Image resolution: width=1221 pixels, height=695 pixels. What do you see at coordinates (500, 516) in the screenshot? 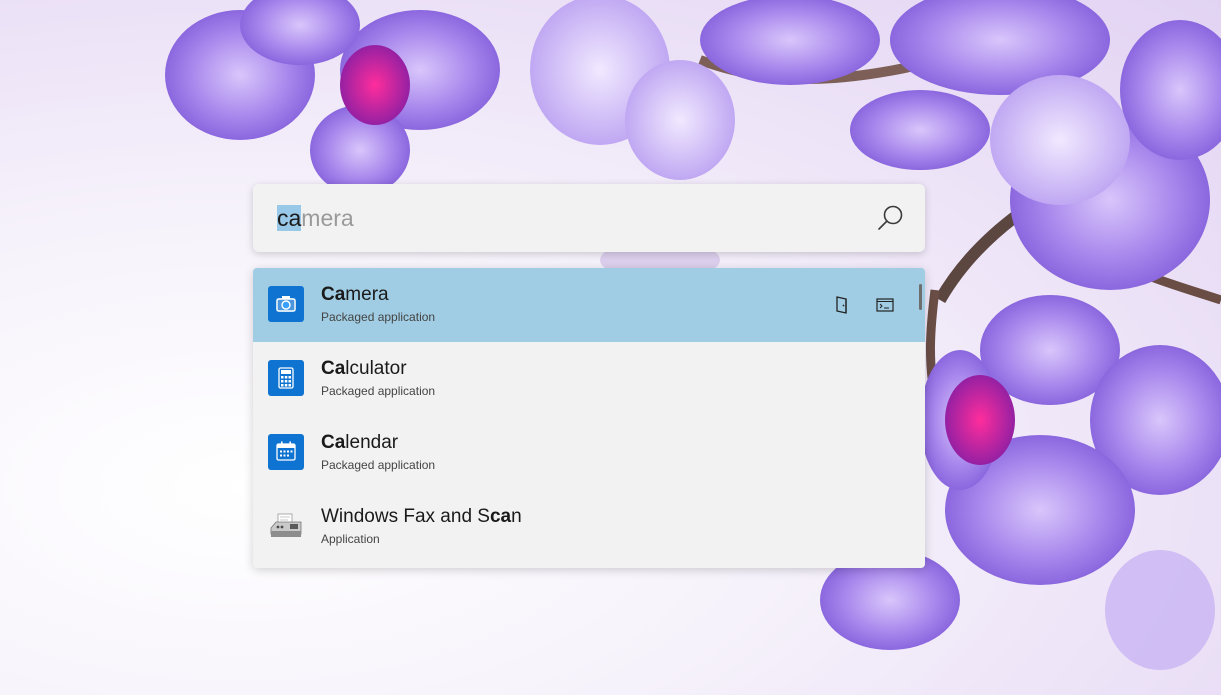
I see `result-title-match: ca` at bounding box center [500, 516].